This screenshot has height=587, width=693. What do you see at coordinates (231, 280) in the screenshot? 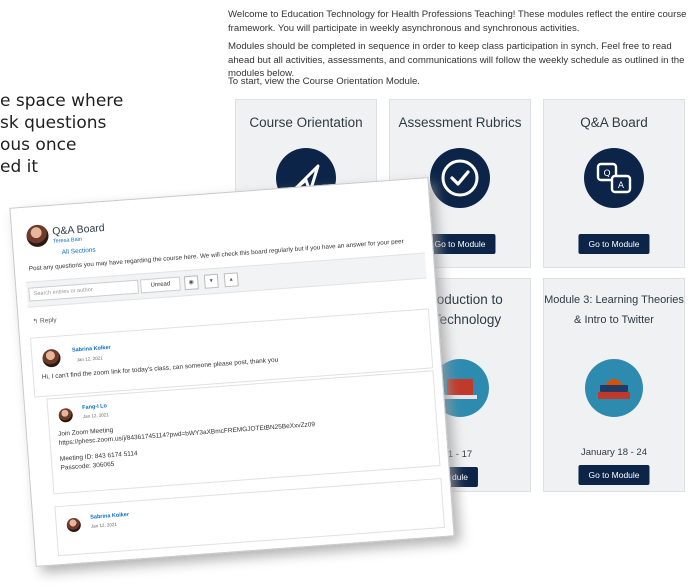
I see `expand-icon: ▴` at bounding box center [231, 280].